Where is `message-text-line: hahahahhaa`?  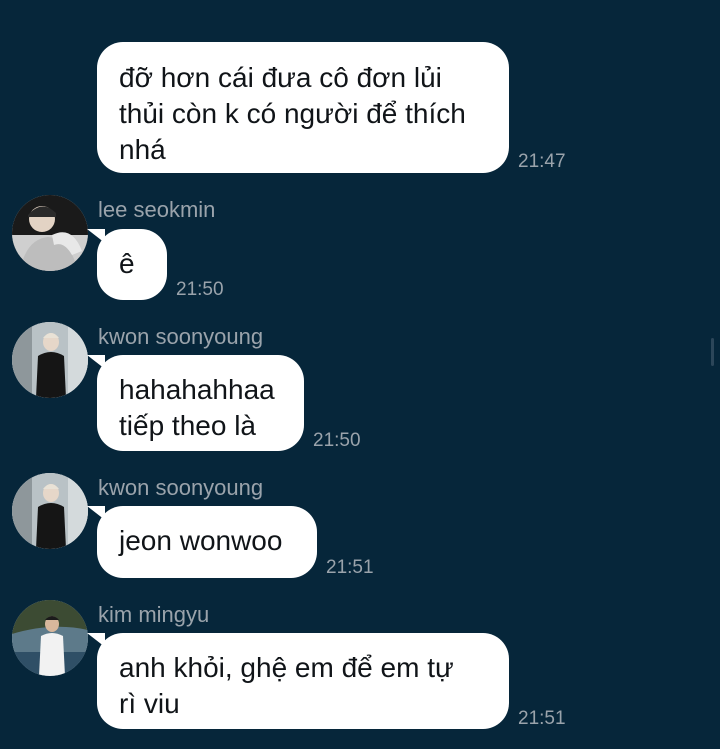
message-text-line: hahahahhaa is located at coordinates (197, 389).